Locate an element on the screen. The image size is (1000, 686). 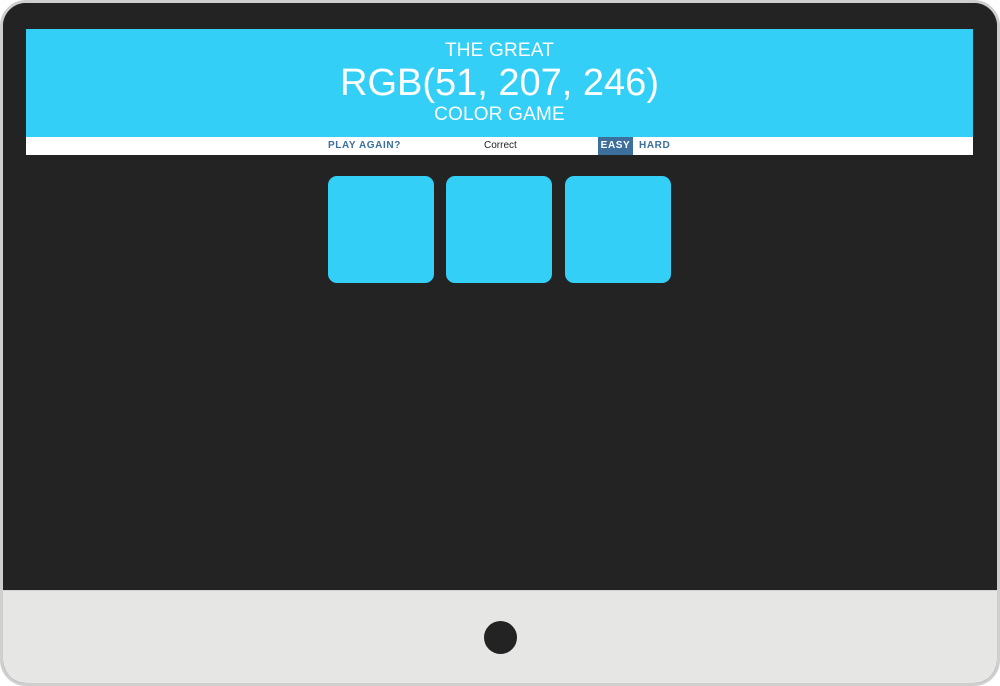
title-bottom: COLOR GAME is located at coordinates (499, 114).